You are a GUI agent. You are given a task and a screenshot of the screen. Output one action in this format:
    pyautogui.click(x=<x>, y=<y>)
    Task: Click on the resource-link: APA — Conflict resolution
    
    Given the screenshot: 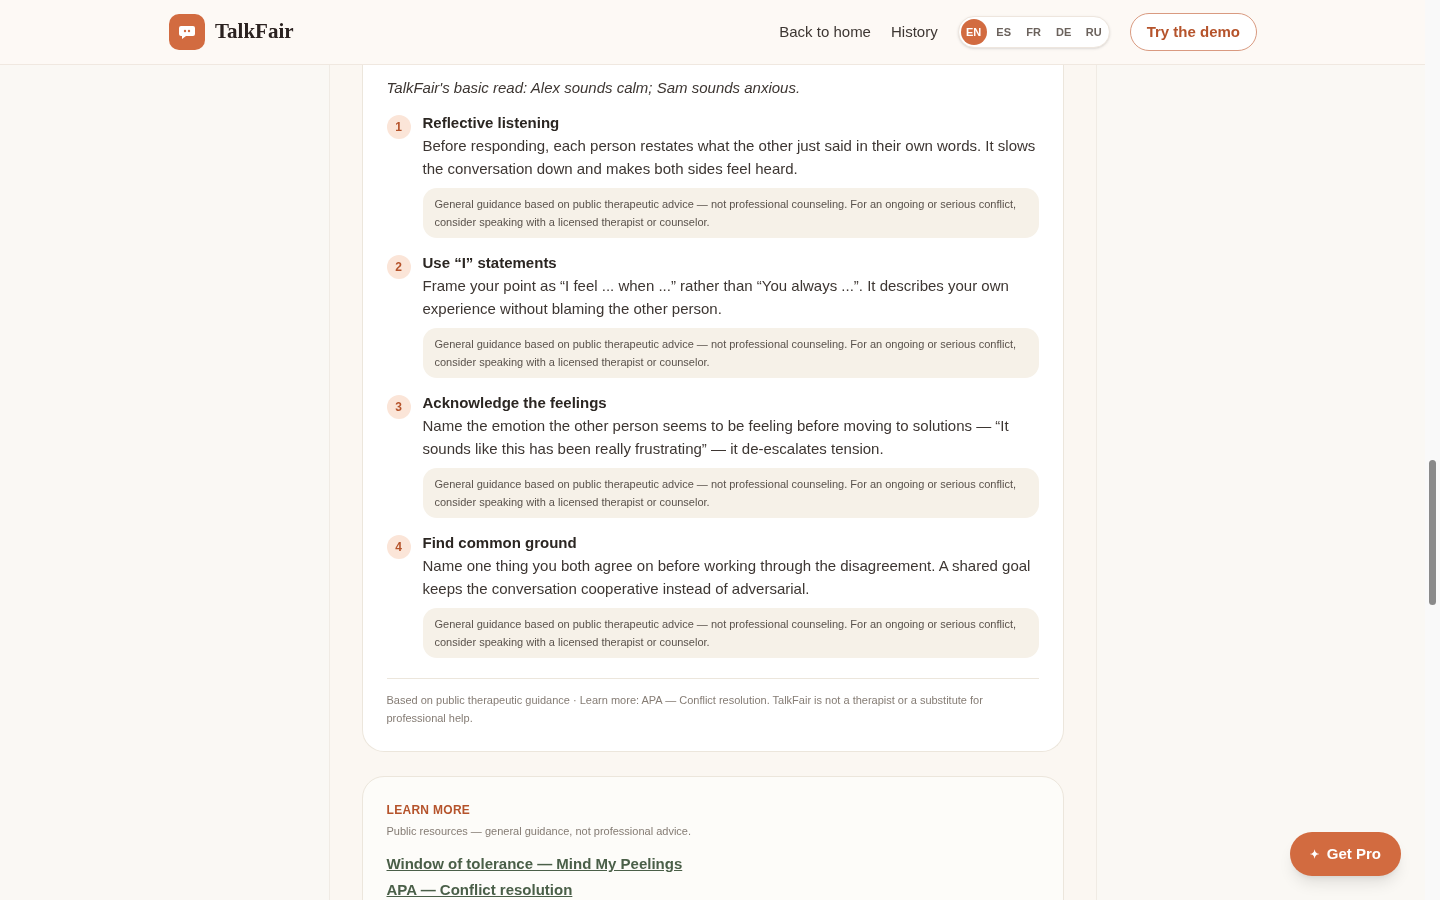 What is the action you would take?
    pyautogui.click(x=479, y=888)
    